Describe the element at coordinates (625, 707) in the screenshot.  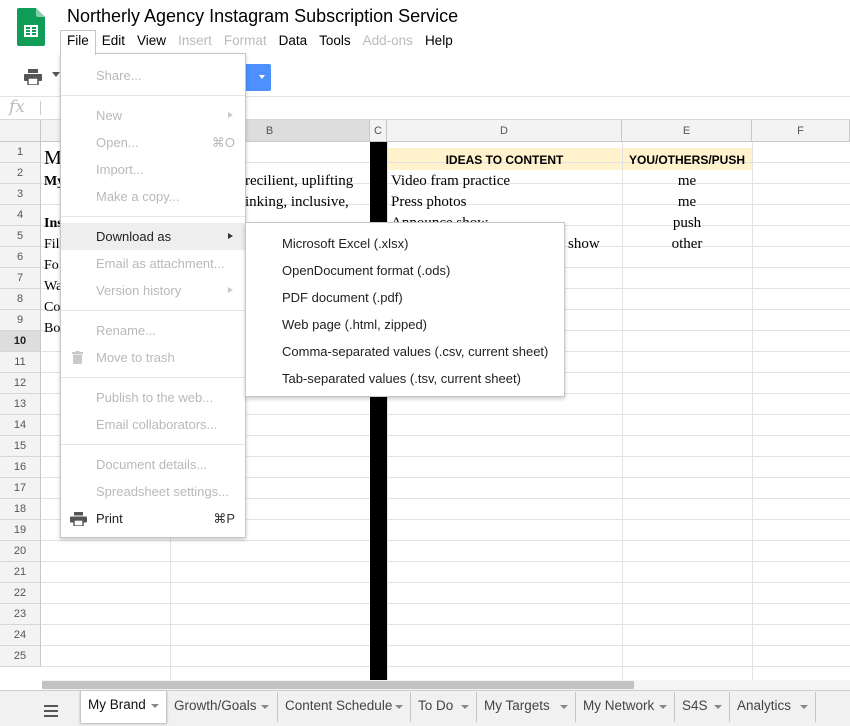
I see `sheet-tab-my-network: My Network` at that location.